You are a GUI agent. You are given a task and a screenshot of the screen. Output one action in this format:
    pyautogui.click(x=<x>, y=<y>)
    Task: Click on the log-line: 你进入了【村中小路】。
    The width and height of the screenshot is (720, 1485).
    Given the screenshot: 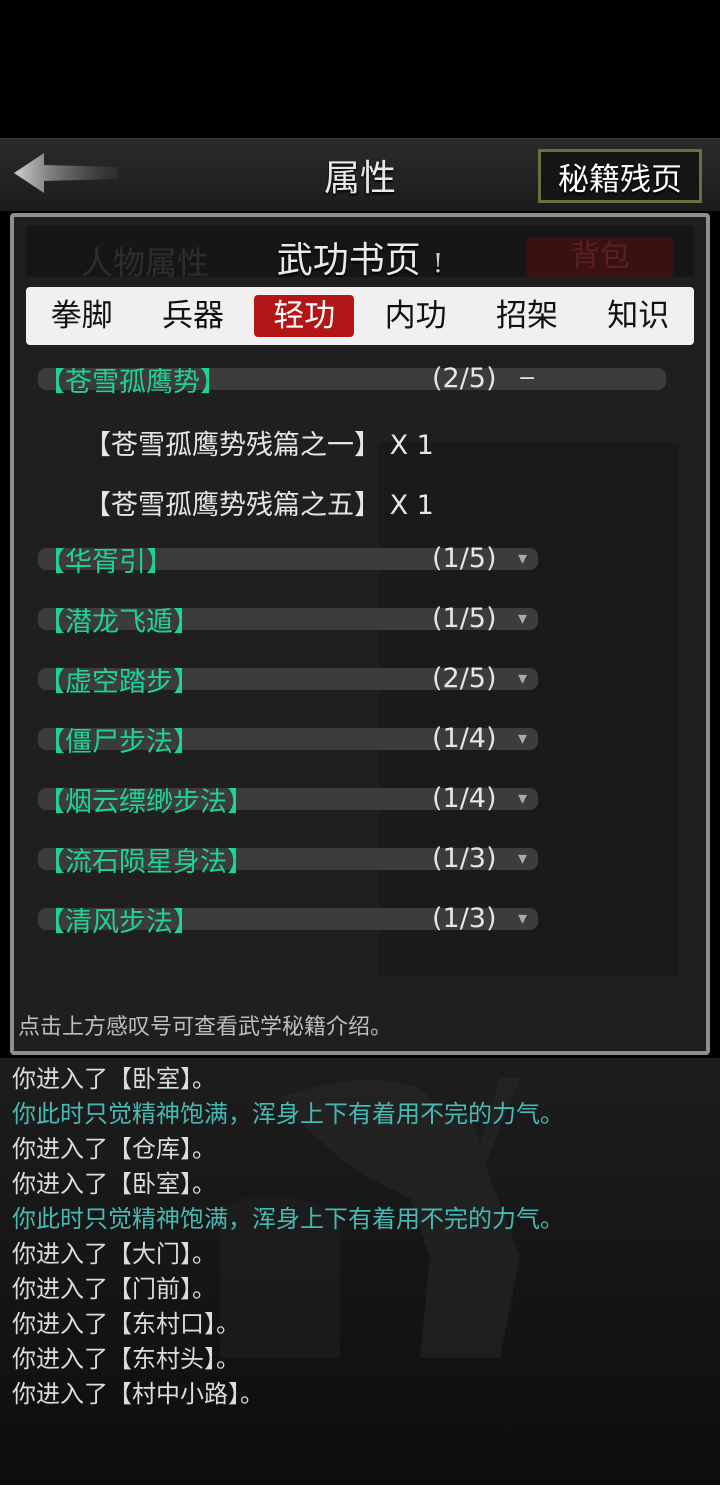 What is the action you would take?
    pyautogui.click(x=138, y=1394)
    